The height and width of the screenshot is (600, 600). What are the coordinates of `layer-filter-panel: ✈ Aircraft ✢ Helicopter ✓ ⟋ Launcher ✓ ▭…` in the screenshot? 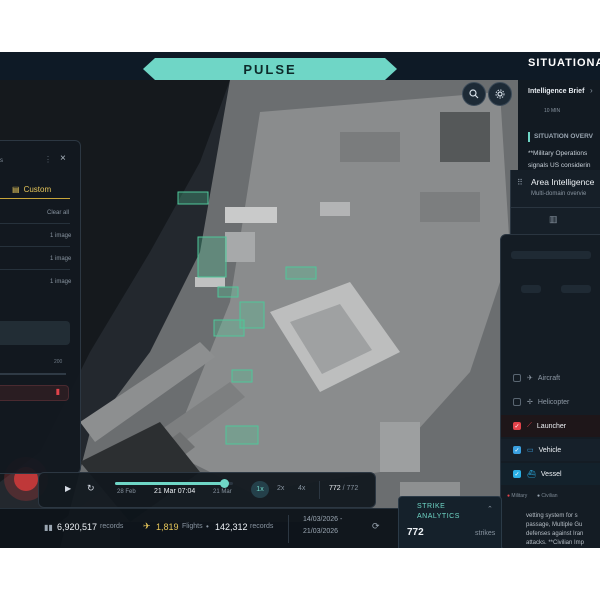 It's located at (550, 391).